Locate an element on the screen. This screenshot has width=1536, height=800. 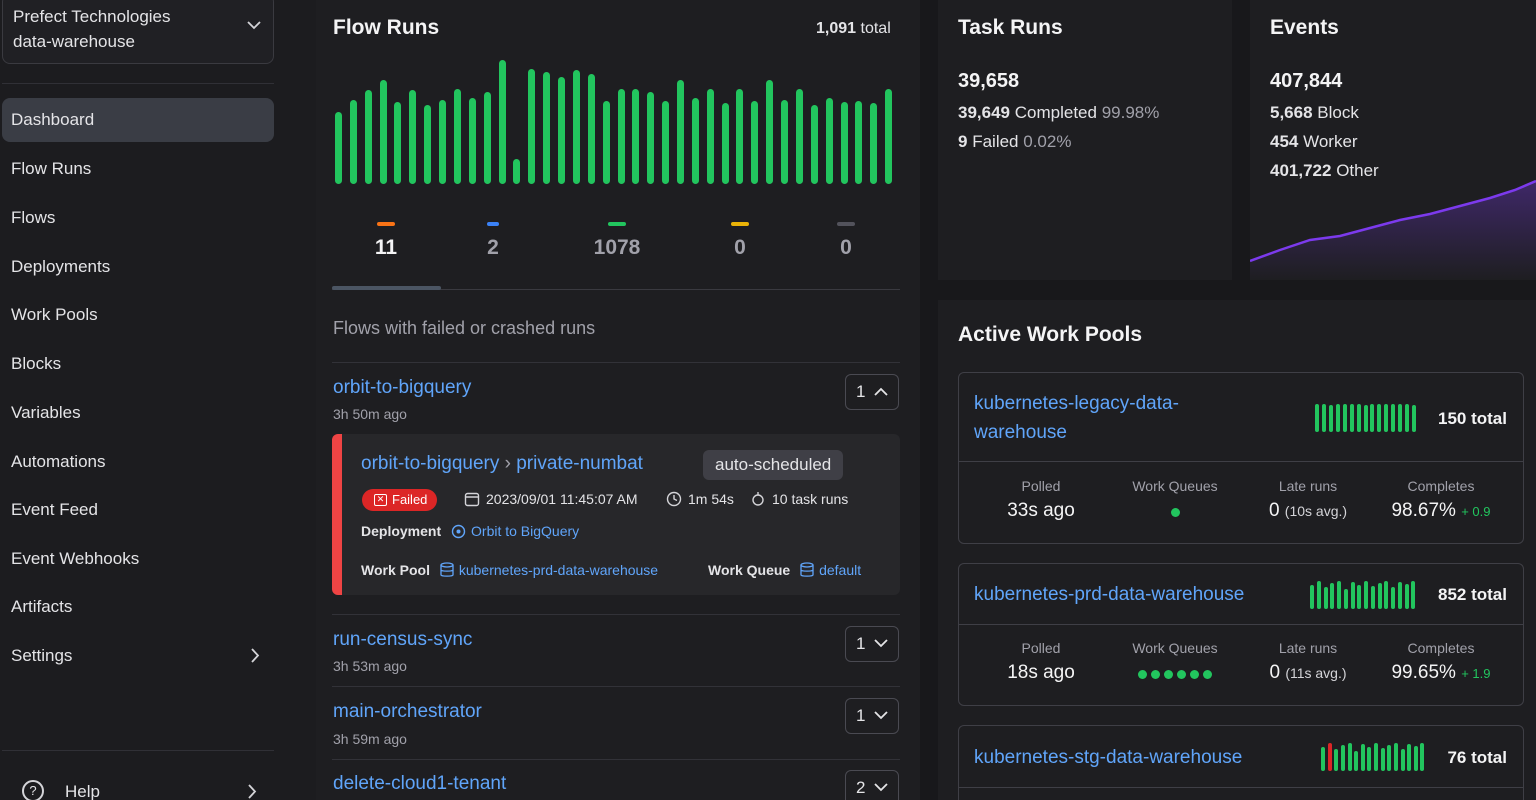
state-tab-completed: 1078 is located at coordinates (617, 241).